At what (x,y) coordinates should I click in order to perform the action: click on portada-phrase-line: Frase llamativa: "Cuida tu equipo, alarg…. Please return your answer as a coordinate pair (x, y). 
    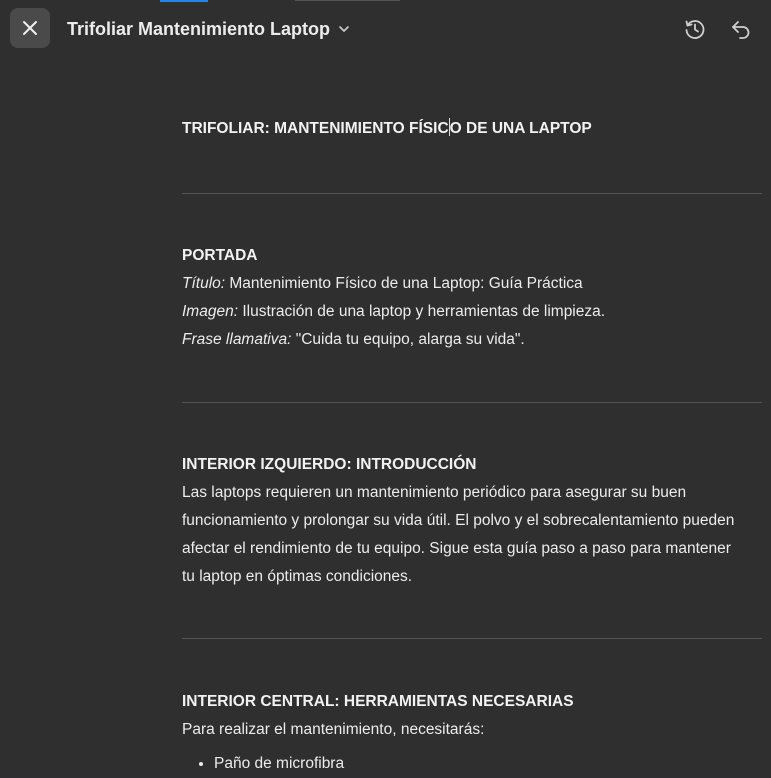
    Looking at the image, I should click on (353, 339).